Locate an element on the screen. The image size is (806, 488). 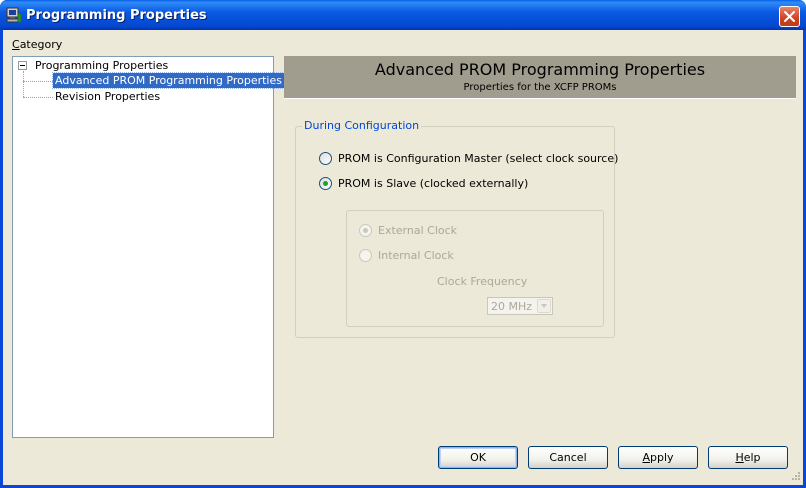
radio-label: Internal Clock is located at coordinates (416, 255).